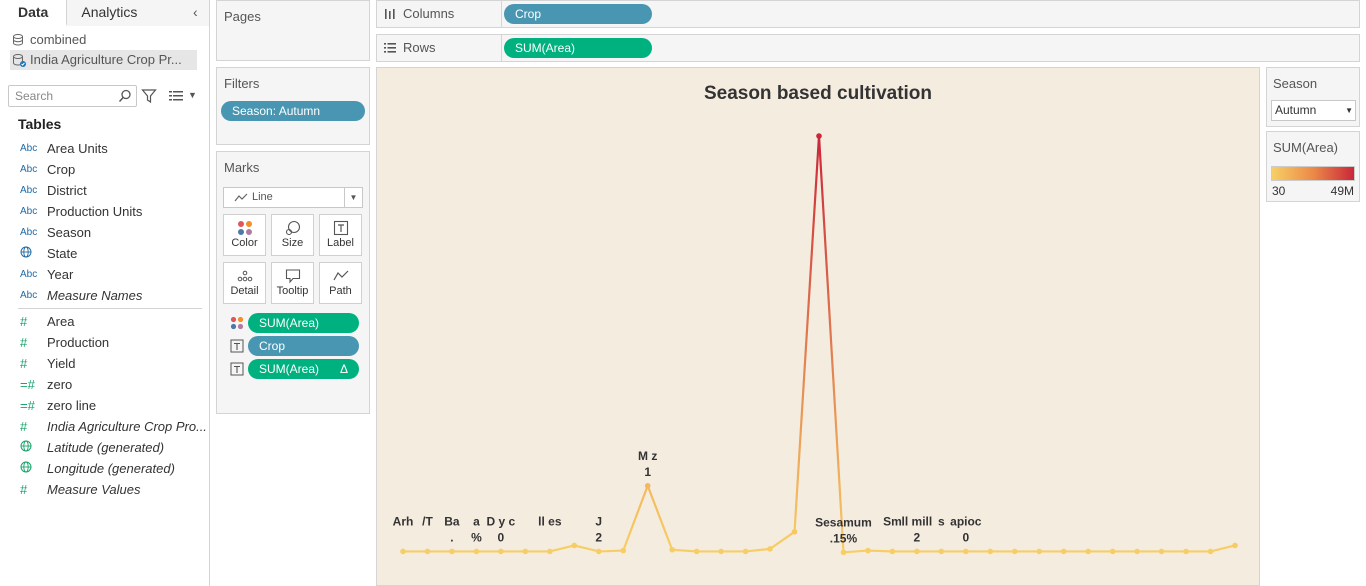 The width and height of the screenshot is (1366, 586). What do you see at coordinates (292, 235) in the screenshot?
I see `size-button: Size` at bounding box center [292, 235].